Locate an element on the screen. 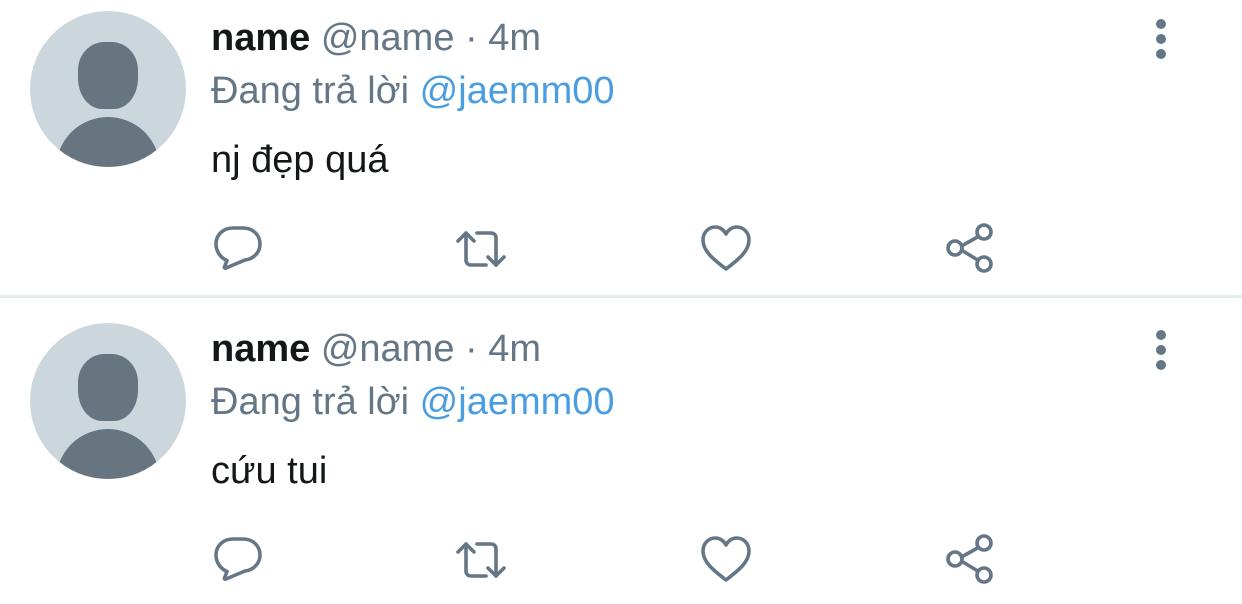 This screenshot has height=604, width=1242. tweet-text: nj đẹp quá is located at coordinates (300, 160).